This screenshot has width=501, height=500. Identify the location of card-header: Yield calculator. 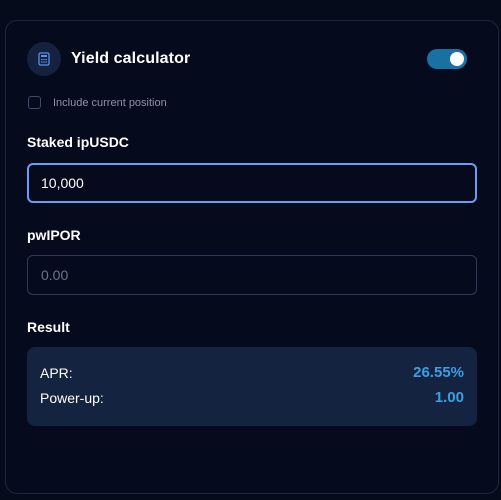
(247, 59).